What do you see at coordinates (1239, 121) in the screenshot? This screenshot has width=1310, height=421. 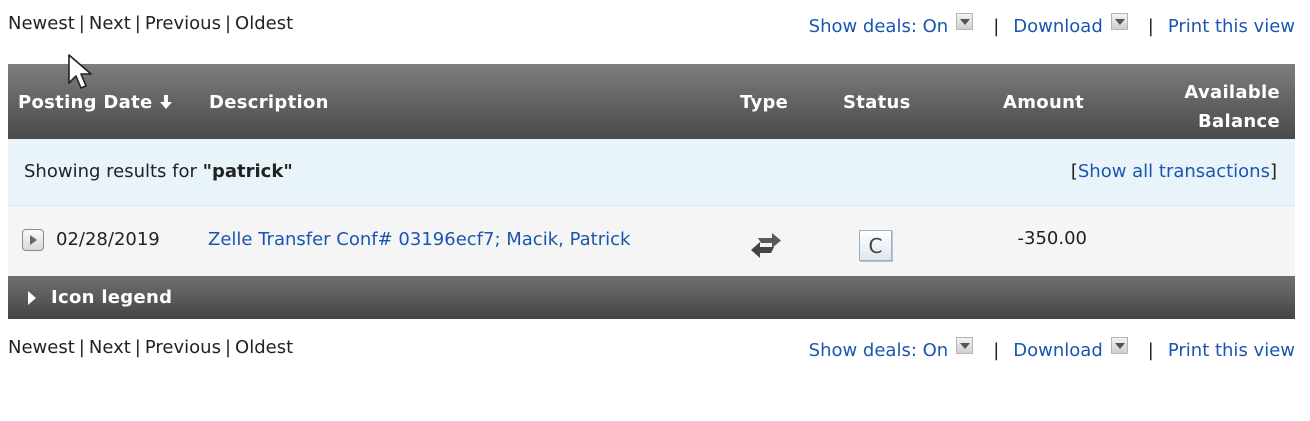 I see `balance-header-line2: Balance` at bounding box center [1239, 121].